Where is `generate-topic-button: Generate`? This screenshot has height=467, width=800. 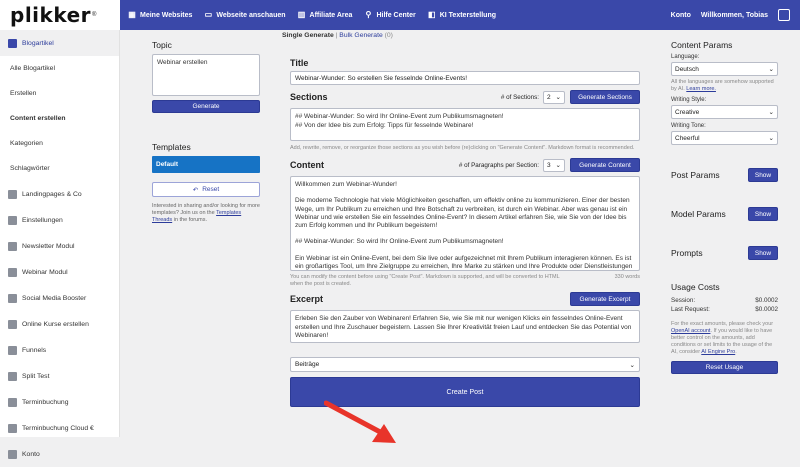
generate-topic-button: Generate is located at coordinates (206, 106).